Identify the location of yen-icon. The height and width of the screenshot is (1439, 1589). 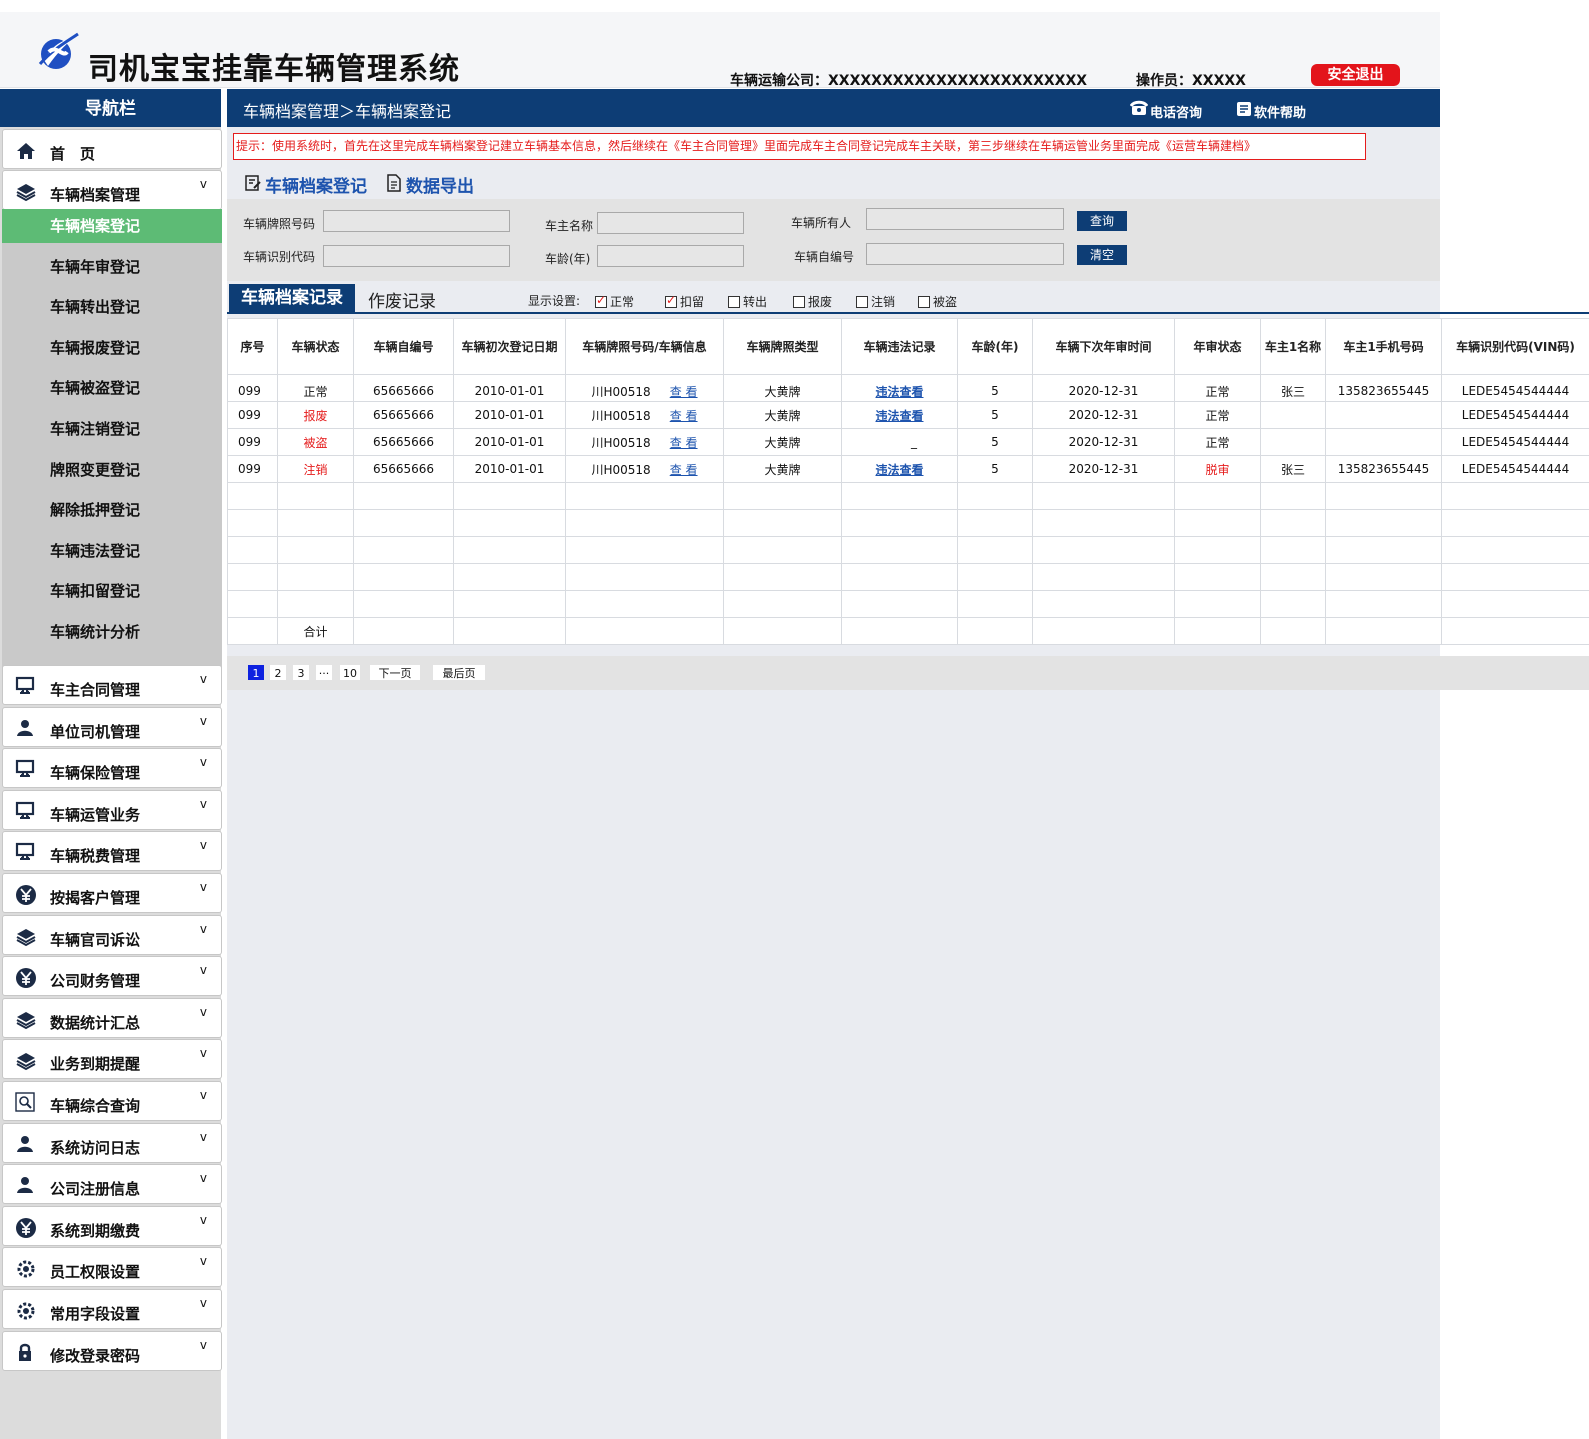
(26, 978).